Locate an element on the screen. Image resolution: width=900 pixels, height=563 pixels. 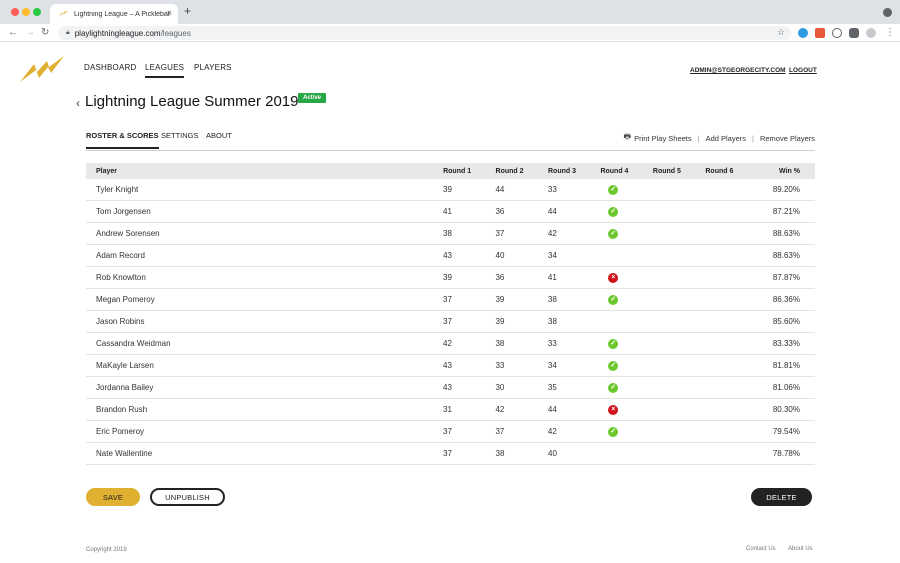
url-field: 🔒︎ playlightningleague.com/leagues ☆ is located at coordinates (424, 33).